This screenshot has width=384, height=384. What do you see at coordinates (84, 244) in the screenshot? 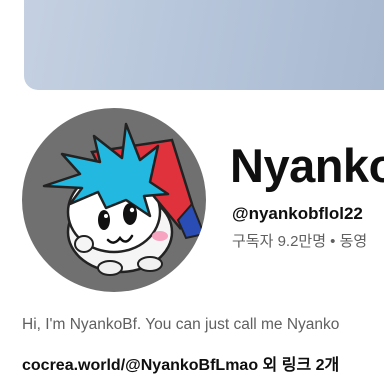
I see `character-hand` at bounding box center [84, 244].